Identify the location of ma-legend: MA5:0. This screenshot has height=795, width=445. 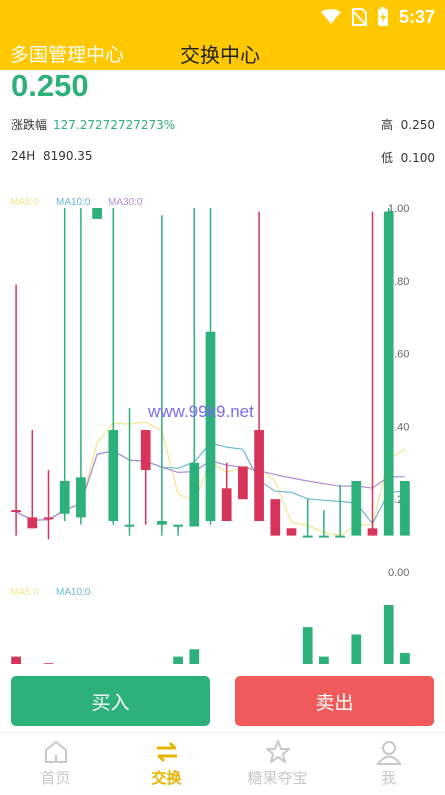
(24, 202).